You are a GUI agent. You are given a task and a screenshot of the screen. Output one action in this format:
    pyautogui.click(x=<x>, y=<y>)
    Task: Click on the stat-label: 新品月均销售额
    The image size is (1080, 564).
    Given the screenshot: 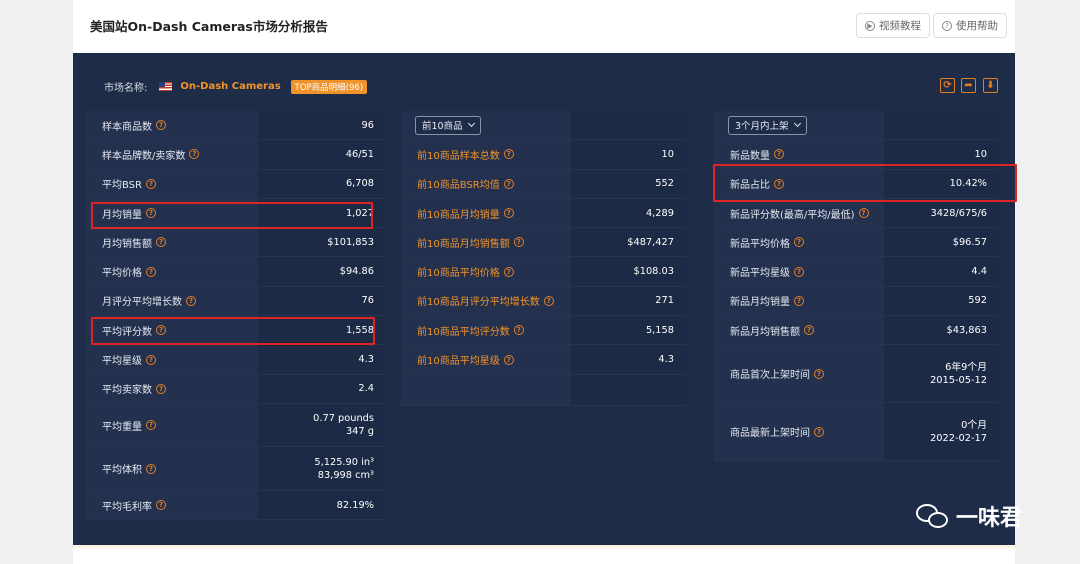 What is the action you would take?
    pyautogui.click(x=765, y=332)
    